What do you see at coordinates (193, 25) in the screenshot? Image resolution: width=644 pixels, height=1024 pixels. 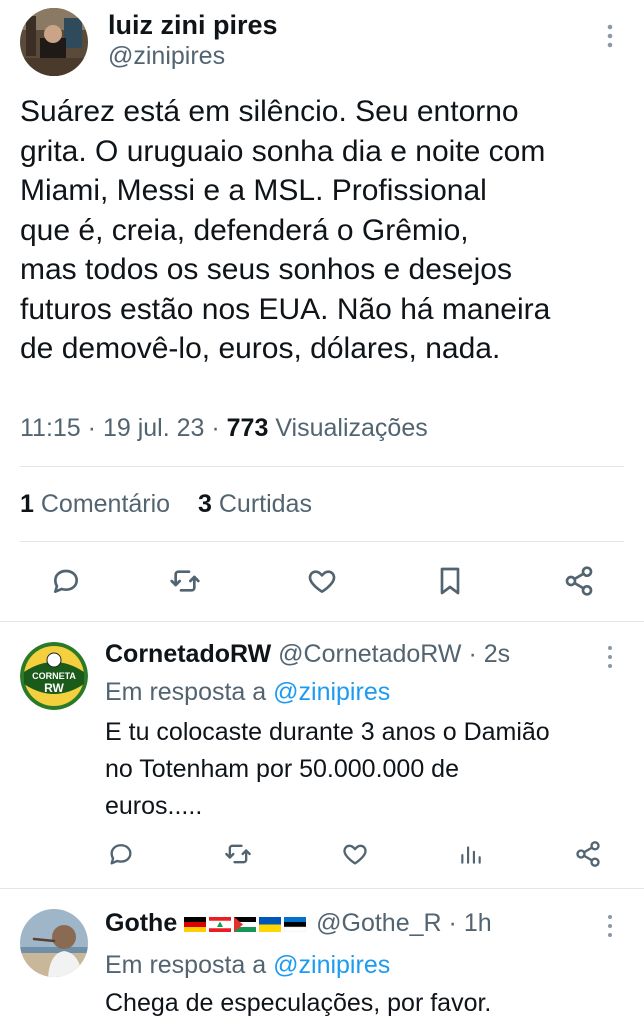 I see `author-name: luiz zini pires` at bounding box center [193, 25].